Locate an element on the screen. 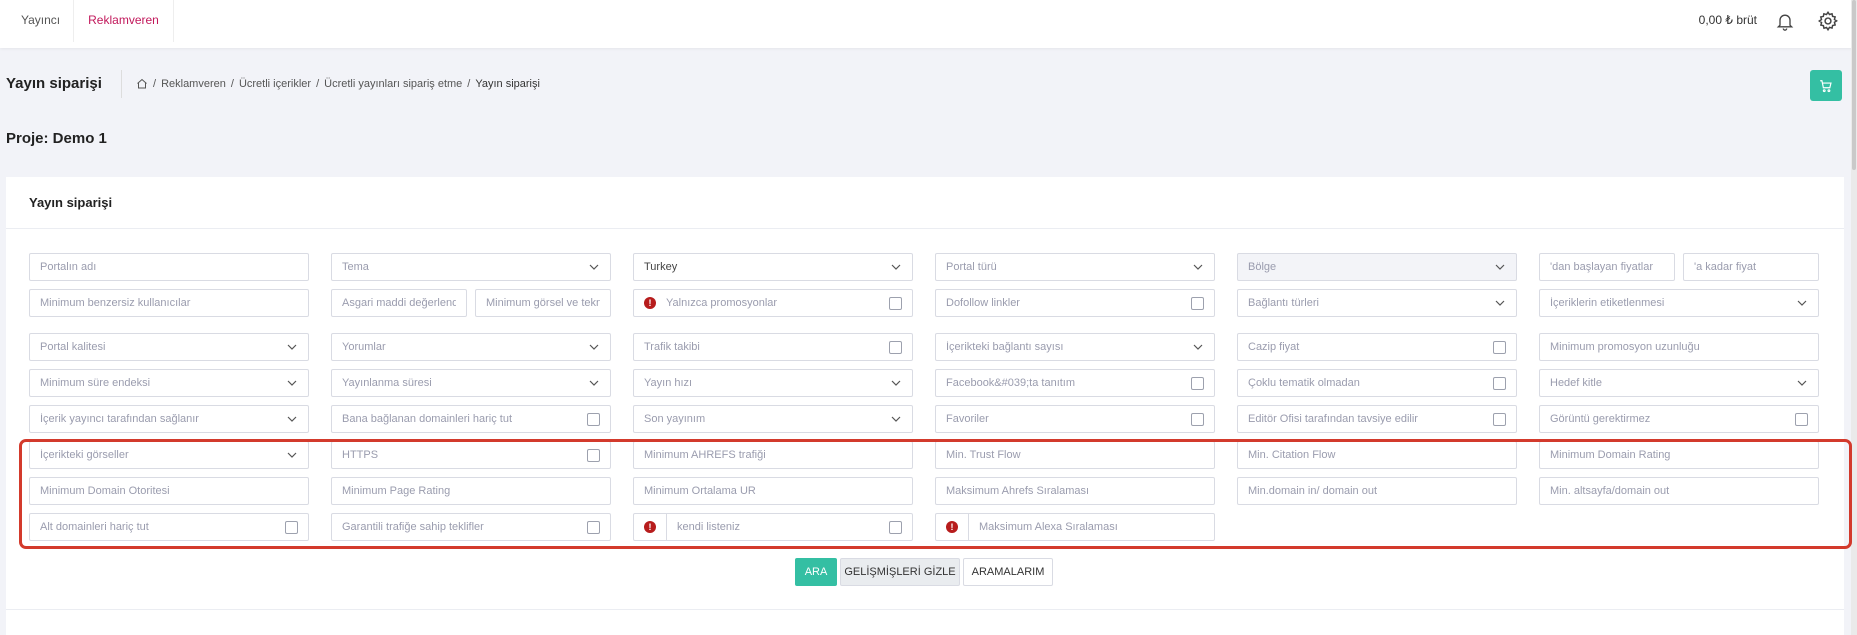 The width and height of the screenshot is (1857, 635). content-by-publisher-select: İçerik yayıncı tarafından sağlanır is located at coordinates (169, 419).